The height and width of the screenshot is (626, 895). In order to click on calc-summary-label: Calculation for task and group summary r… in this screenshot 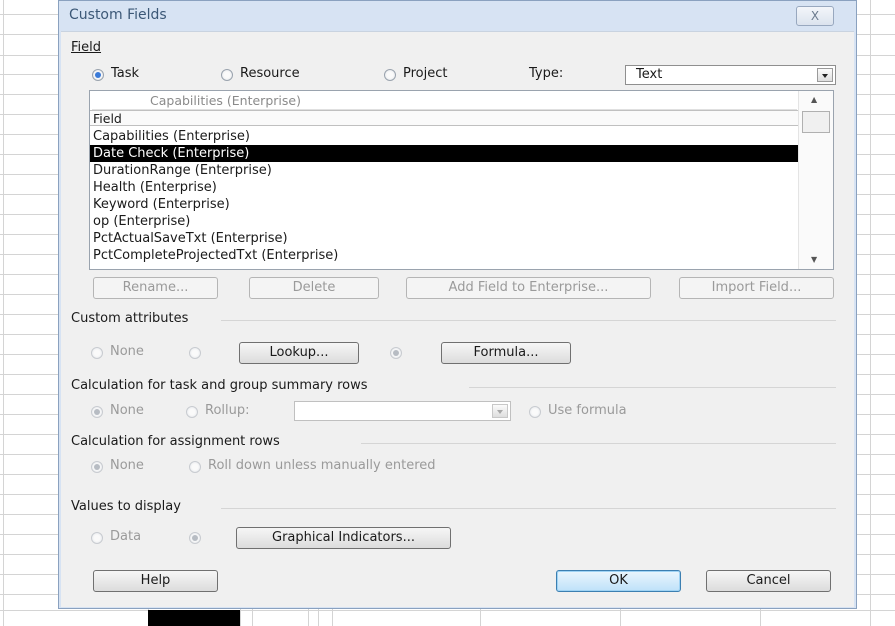, I will do `click(219, 385)`.